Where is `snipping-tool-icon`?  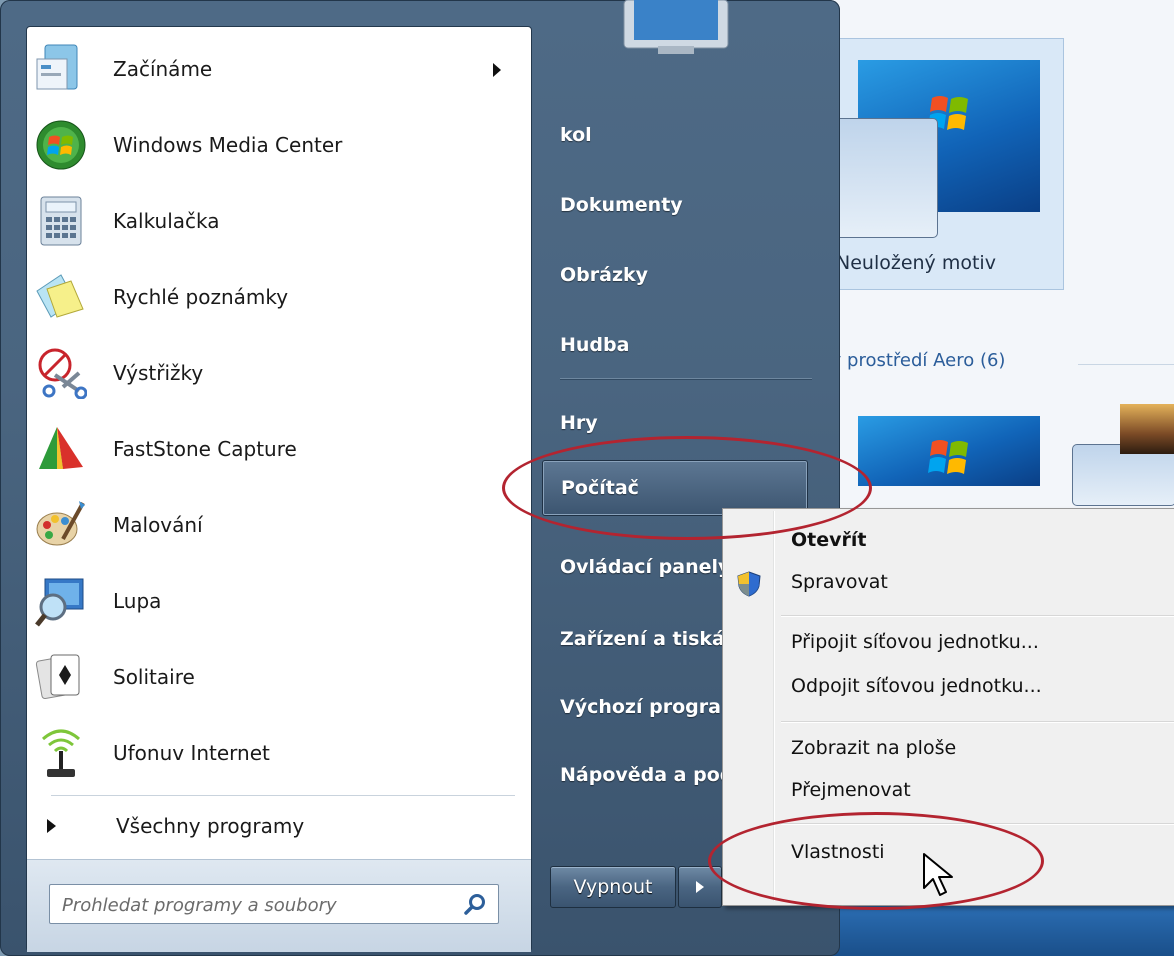
snipping-tool-icon is located at coordinates (62, 373).